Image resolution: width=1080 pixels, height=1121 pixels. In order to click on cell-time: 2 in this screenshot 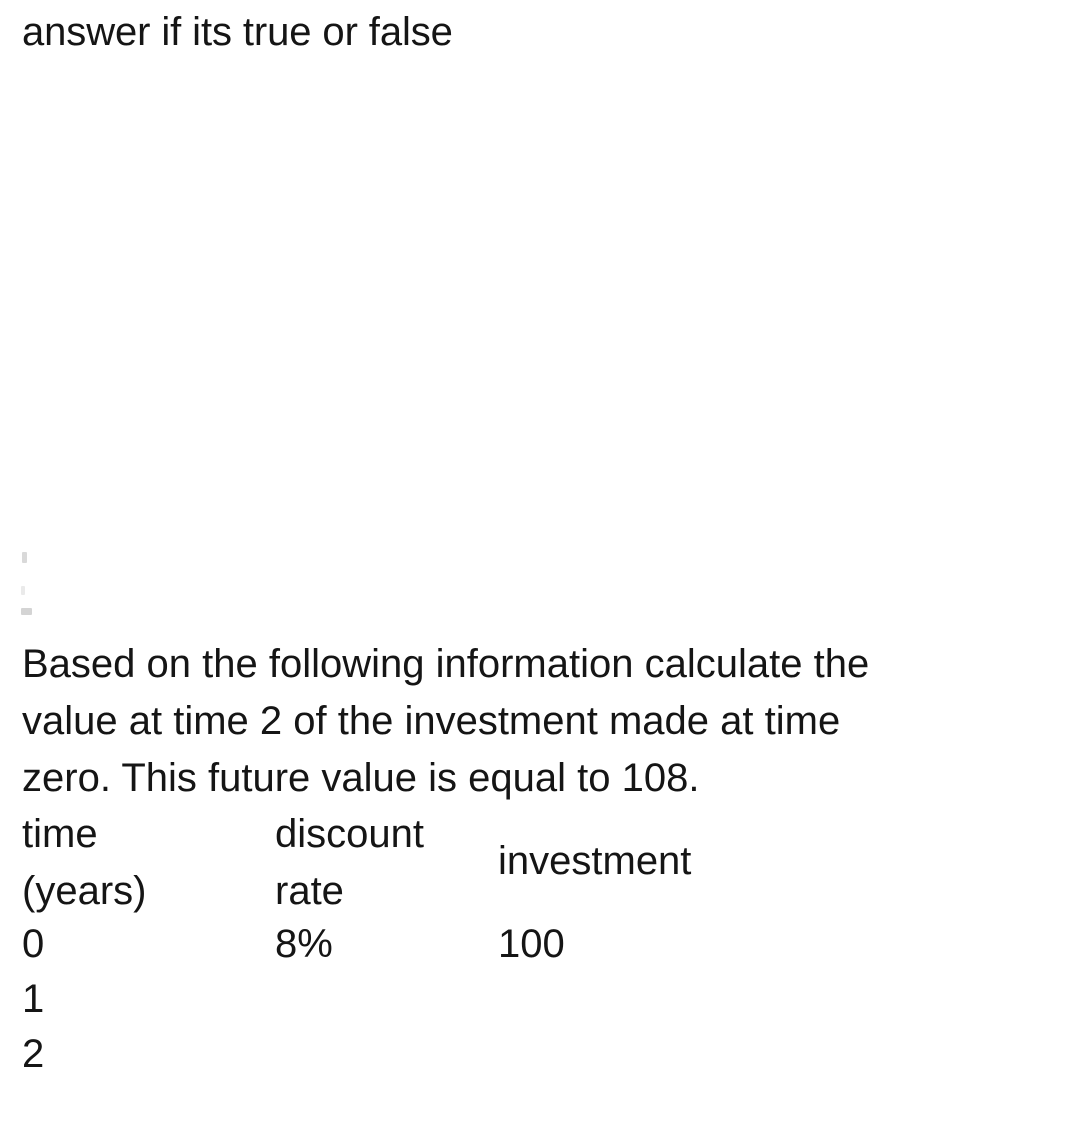, I will do `click(33, 1054)`.